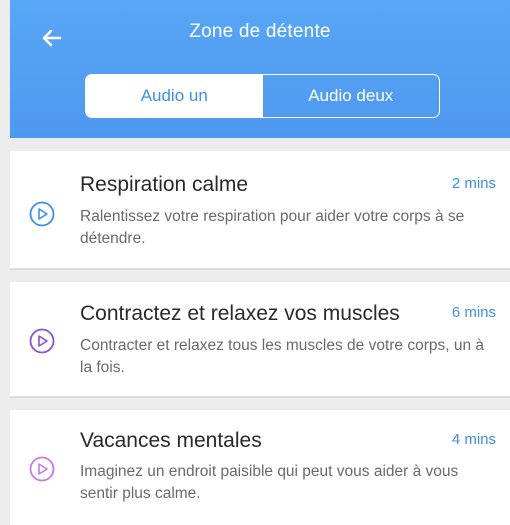 This screenshot has width=510, height=525. Describe the element at coordinates (164, 184) in the screenshot. I see `exercise-title: Respiration calme` at that location.